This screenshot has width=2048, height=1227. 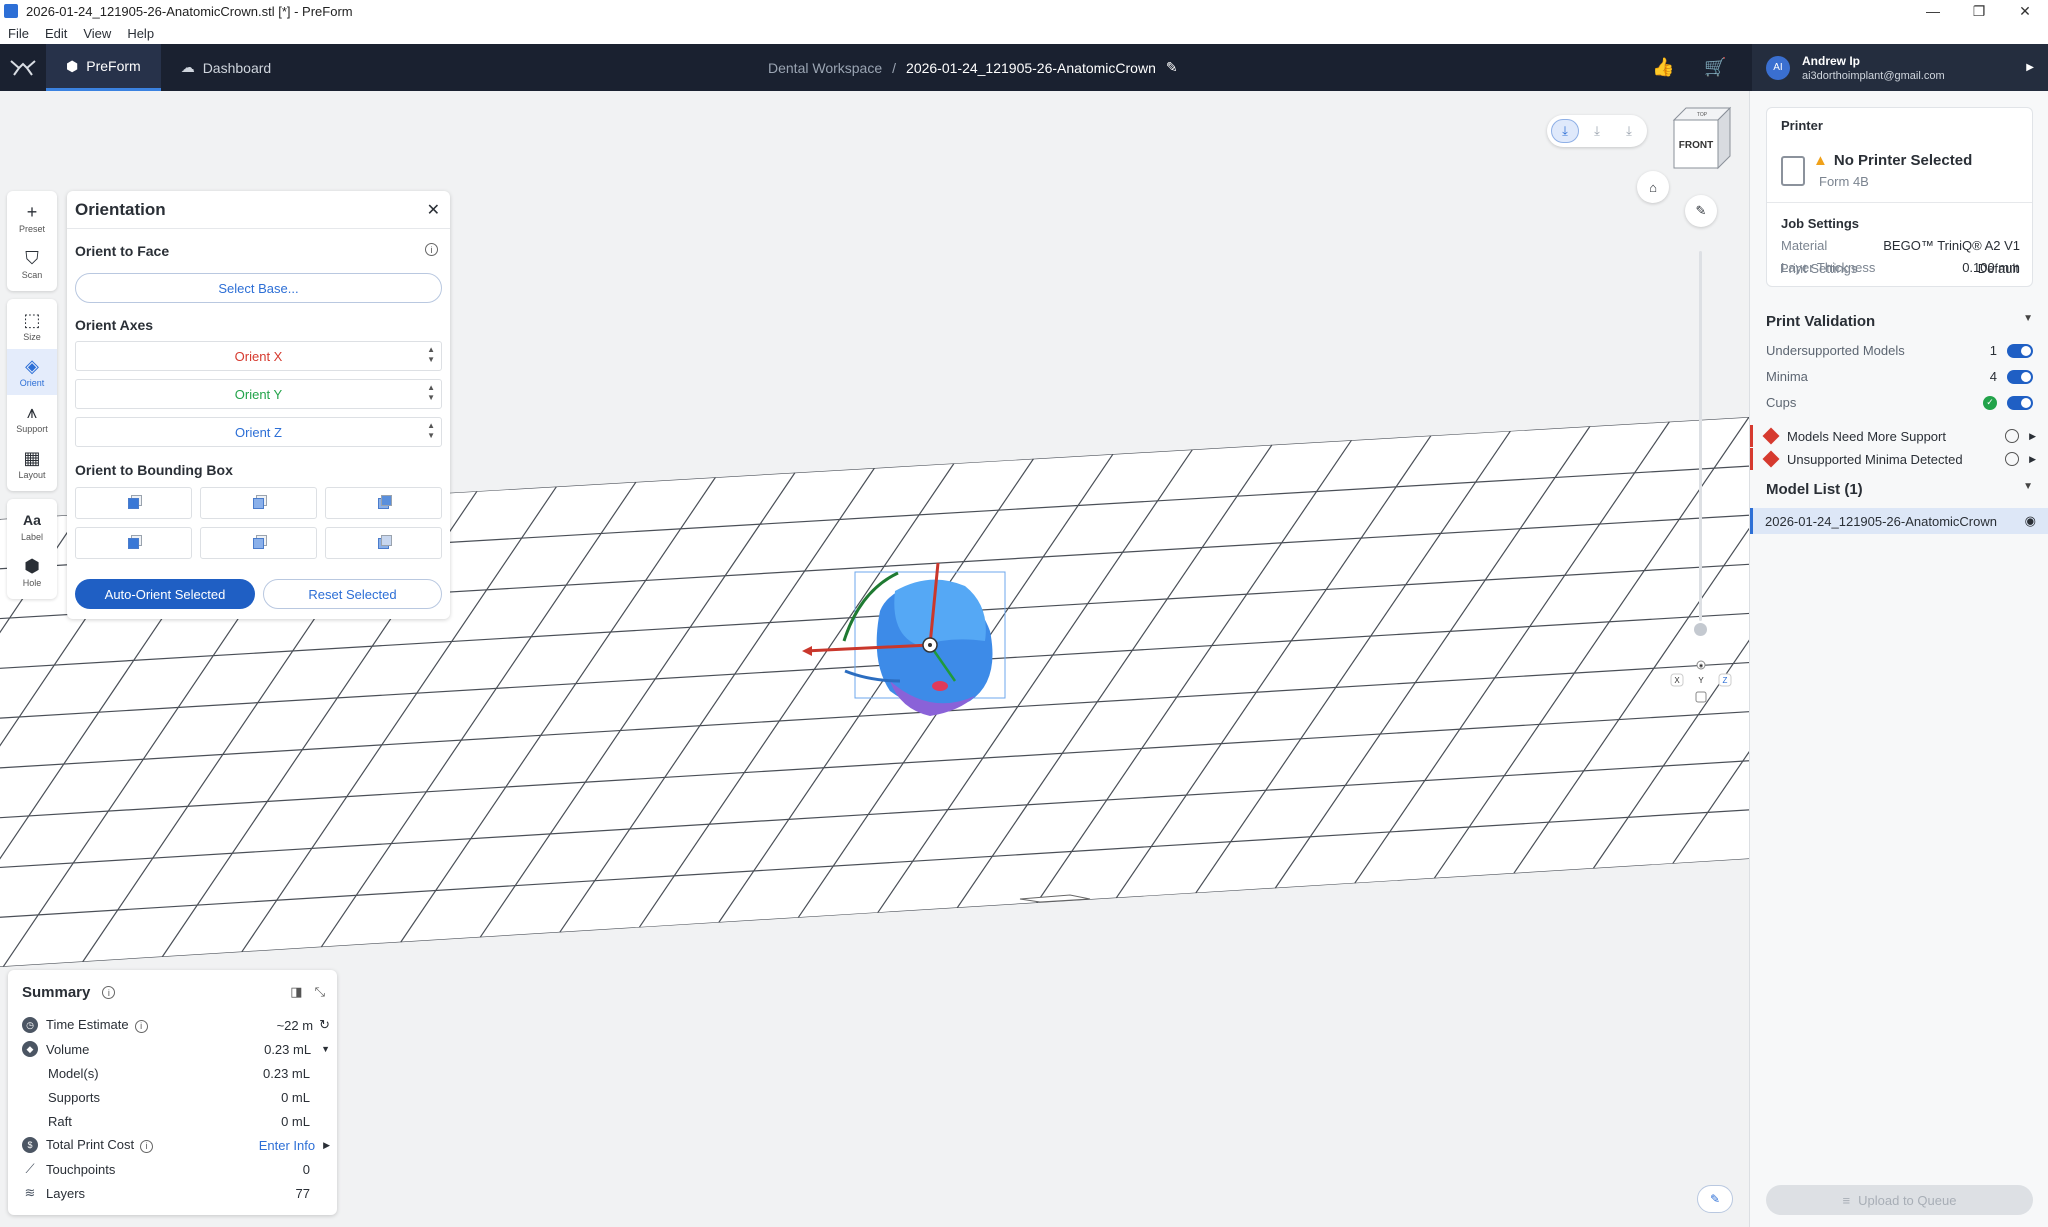 I want to click on job-settings-title: Job Settings, so click(x=1820, y=223).